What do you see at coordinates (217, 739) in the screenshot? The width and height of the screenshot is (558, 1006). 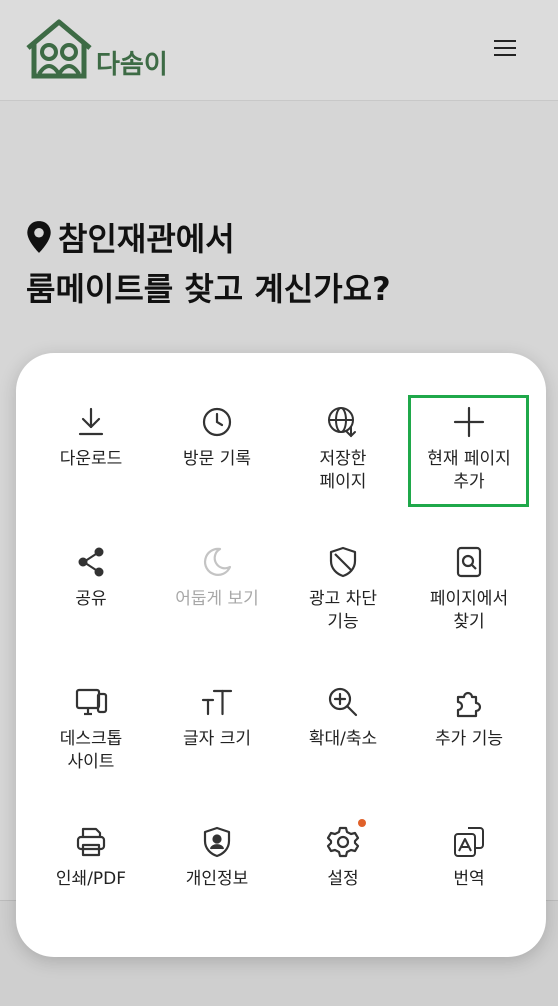 I see `menu-item-label: 글자 크기` at bounding box center [217, 739].